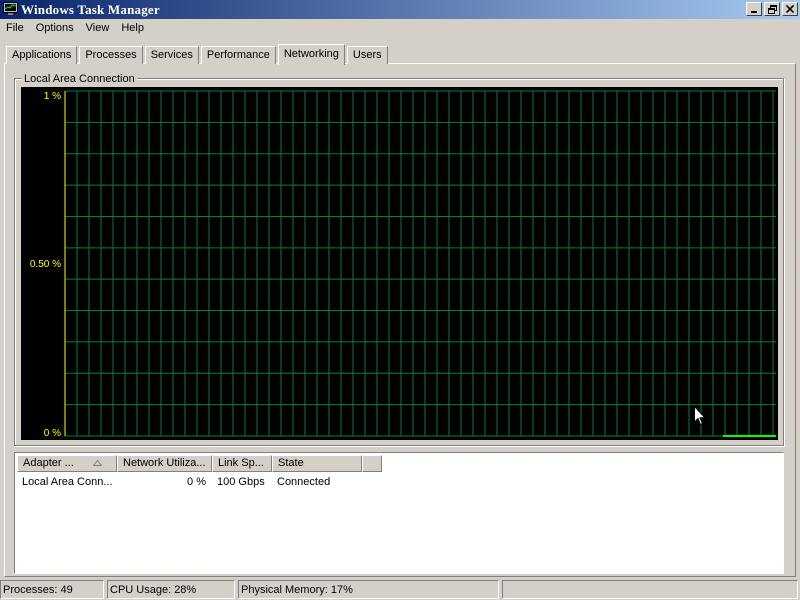 This screenshot has width=800, height=600. What do you see at coordinates (171, 589) in the screenshot?
I see `status-cpu-usage: CPU Usage: 28%` at bounding box center [171, 589].